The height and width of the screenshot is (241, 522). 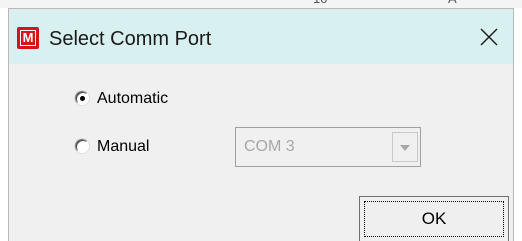 I want to click on ok-button: OK, so click(x=434, y=218).